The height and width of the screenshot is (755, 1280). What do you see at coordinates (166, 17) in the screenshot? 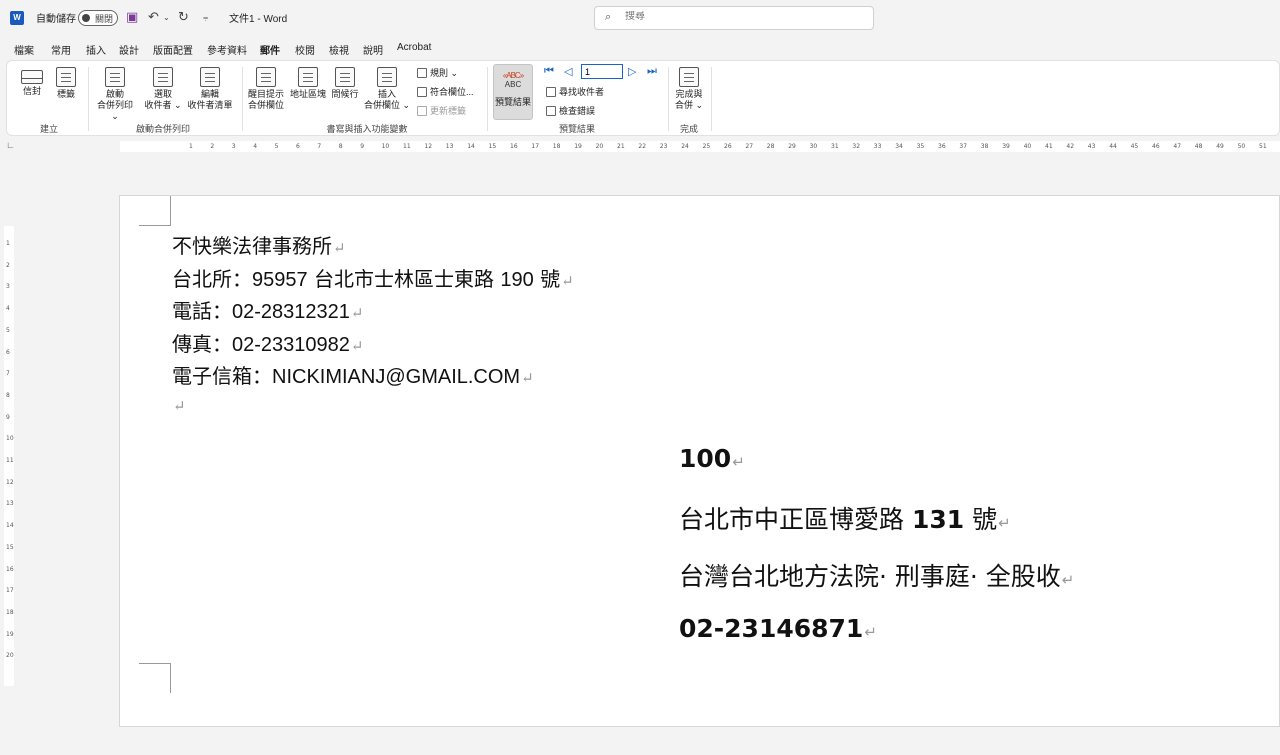
I see `undo-dropdown-icon: ⌄` at bounding box center [166, 17].